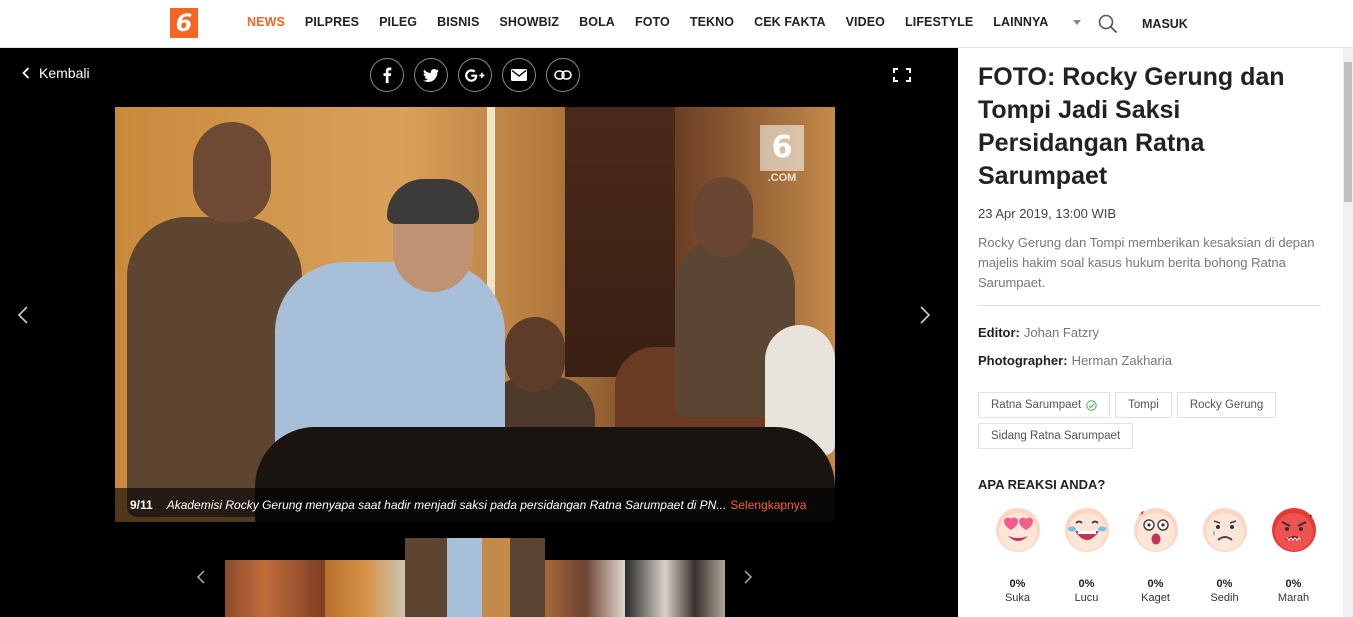 The image size is (1353, 617). I want to click on thumbnail-active, so click(475, 577).